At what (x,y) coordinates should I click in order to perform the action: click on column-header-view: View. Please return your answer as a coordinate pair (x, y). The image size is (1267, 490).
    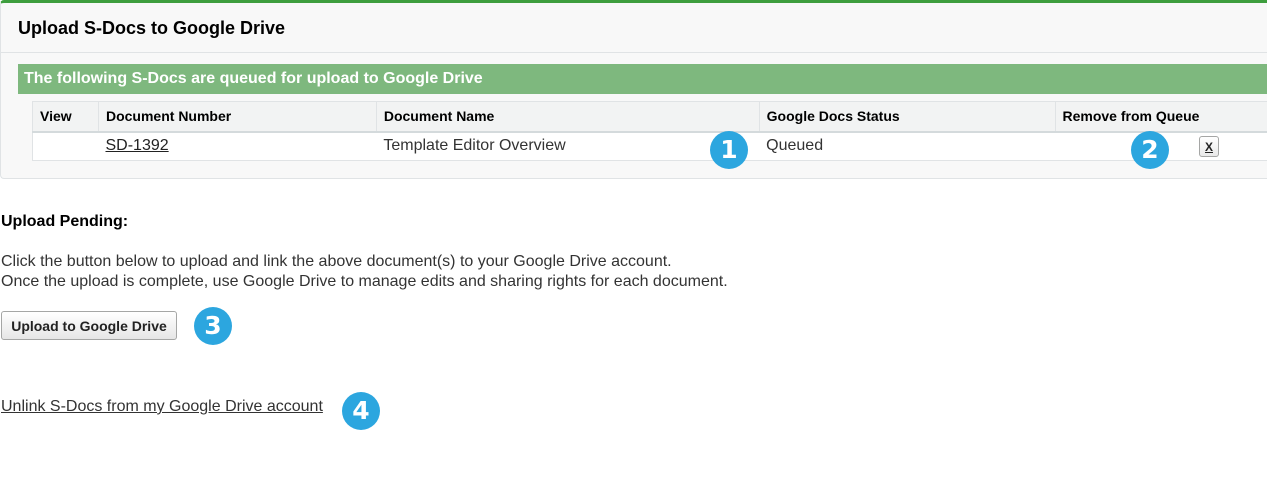
    Looking at the image, I should click on (65, 117).